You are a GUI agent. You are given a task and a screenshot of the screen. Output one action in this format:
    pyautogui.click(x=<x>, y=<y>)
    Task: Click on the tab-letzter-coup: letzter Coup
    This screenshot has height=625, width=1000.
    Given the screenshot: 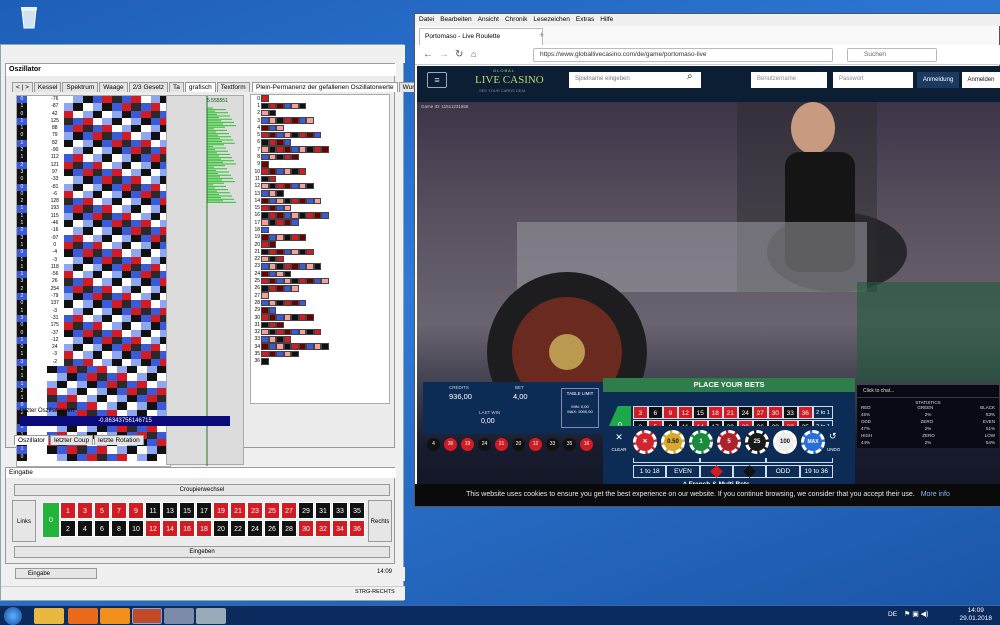 What is the action you would take?
    pyautogui.click(x=72, y=440)
    